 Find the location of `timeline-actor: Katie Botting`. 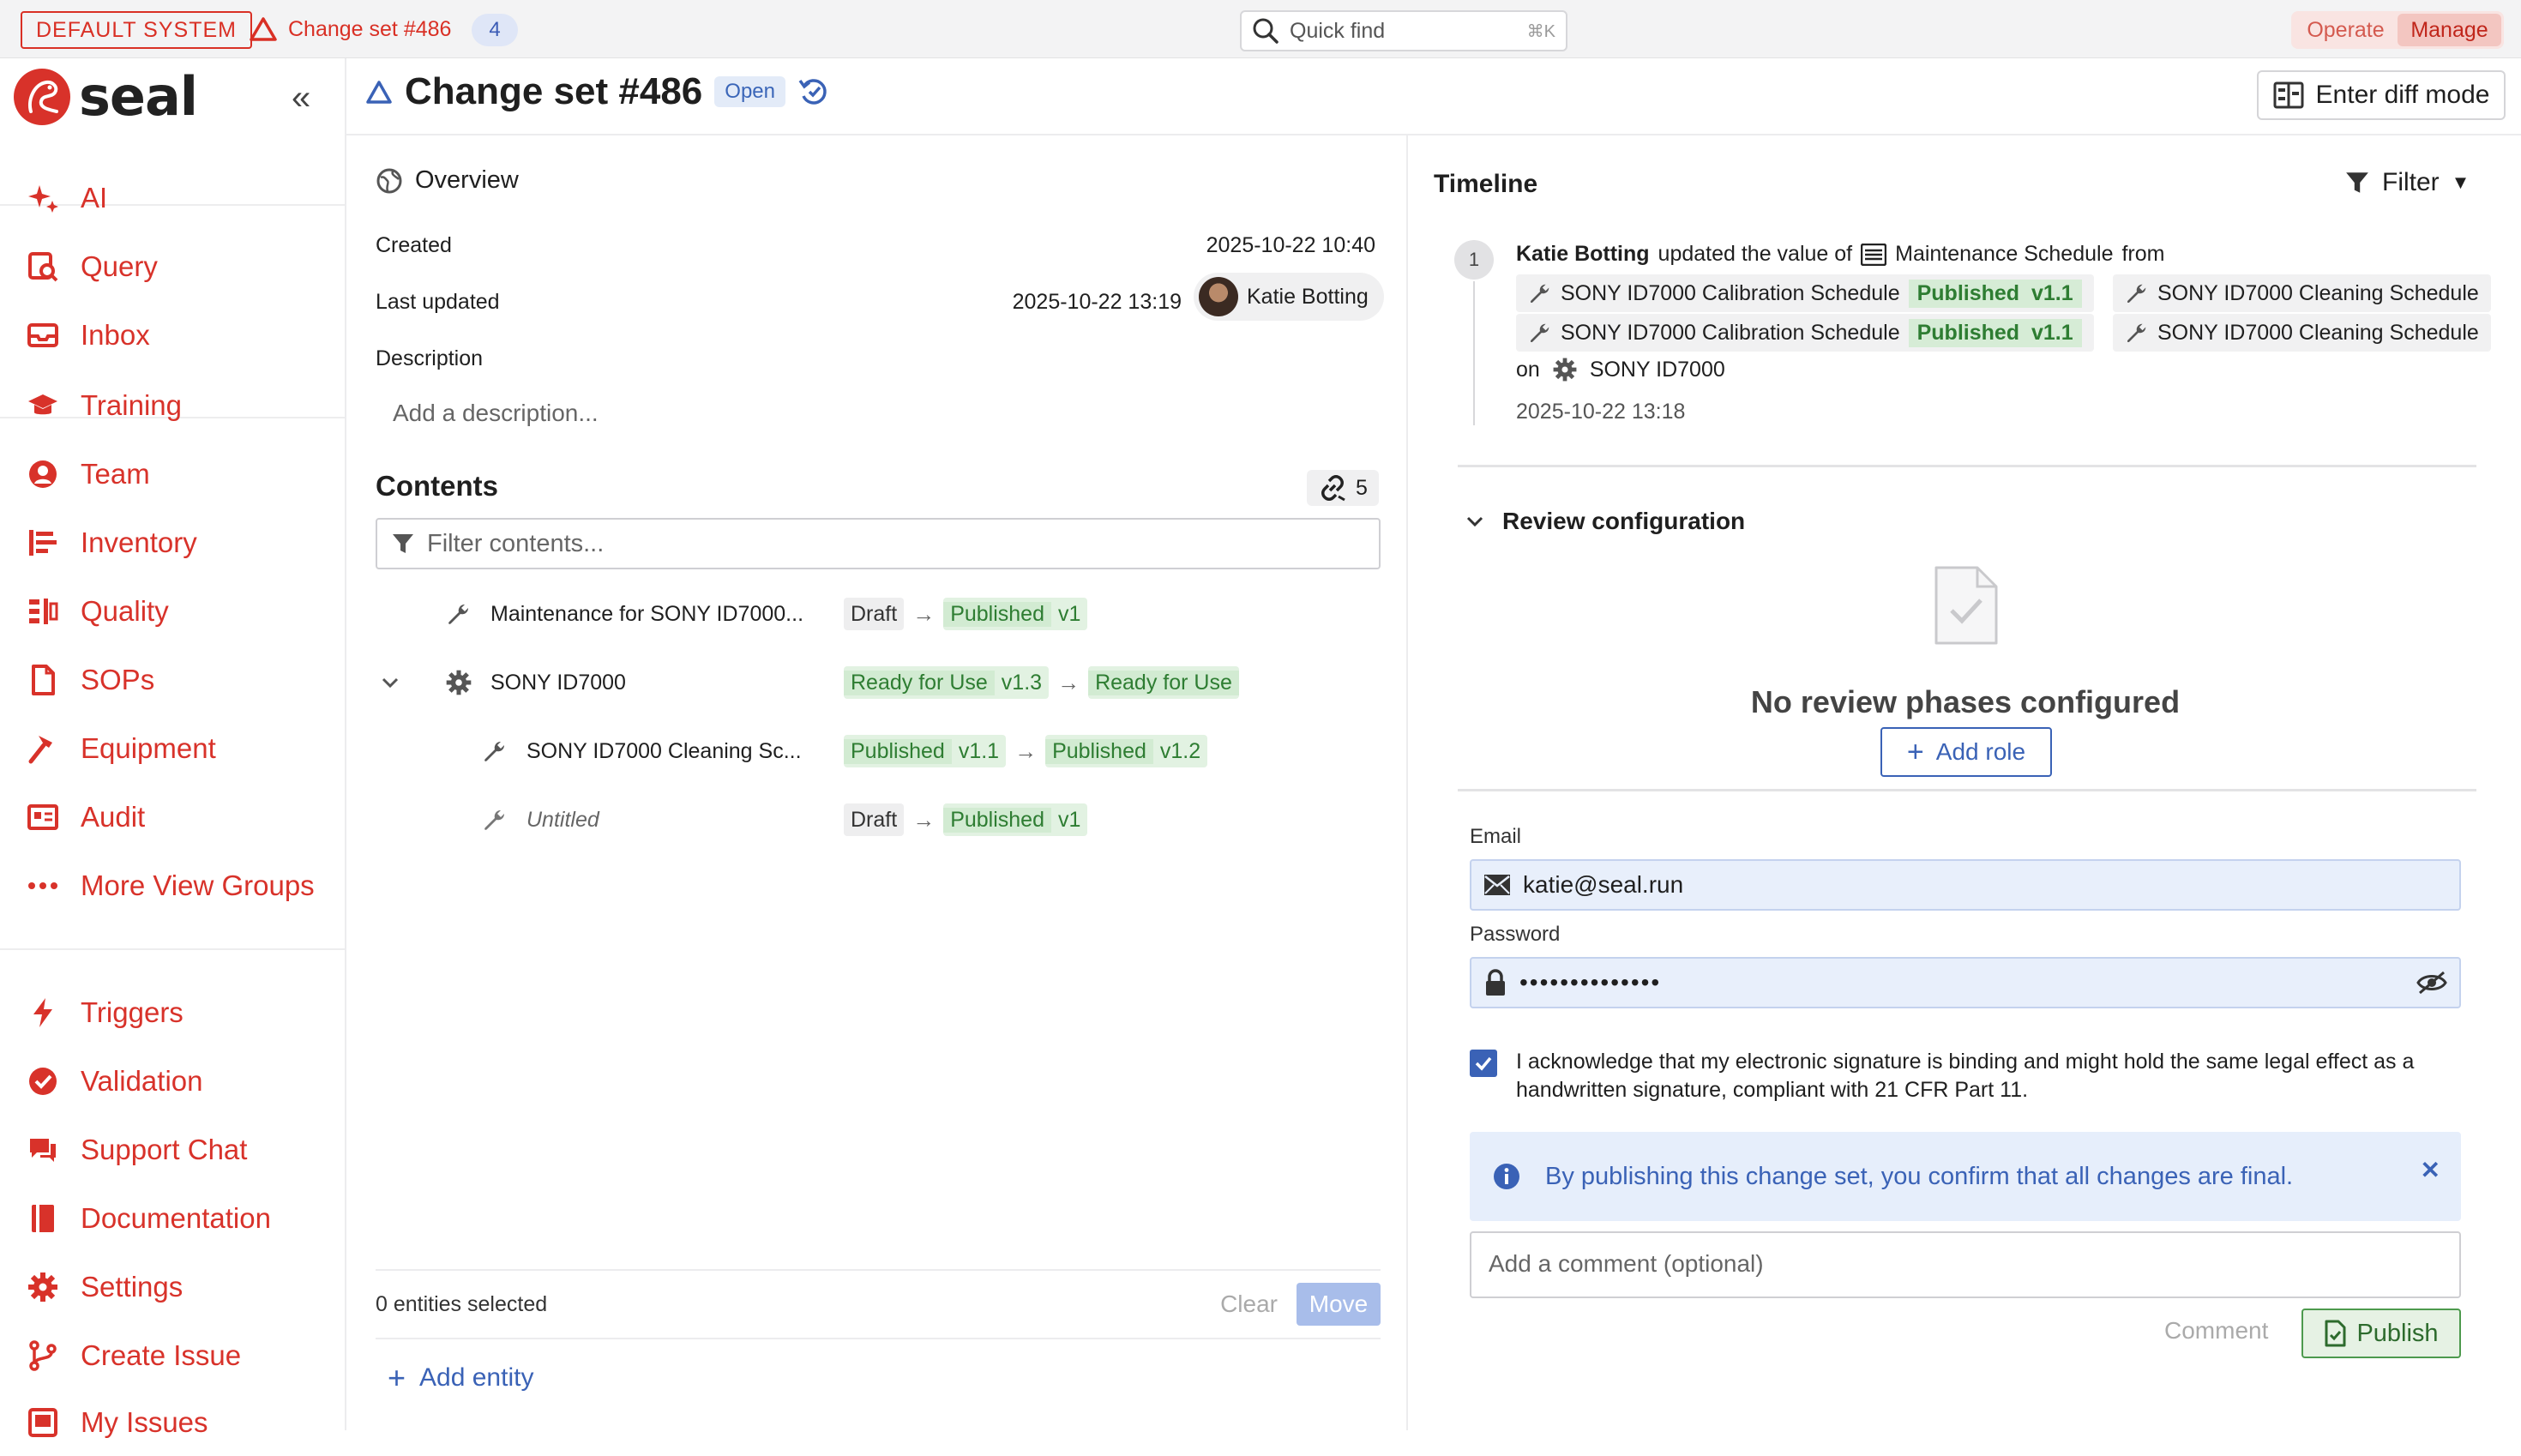

timeline-actor: Katie Botting is located at coordinates (1583, 254).